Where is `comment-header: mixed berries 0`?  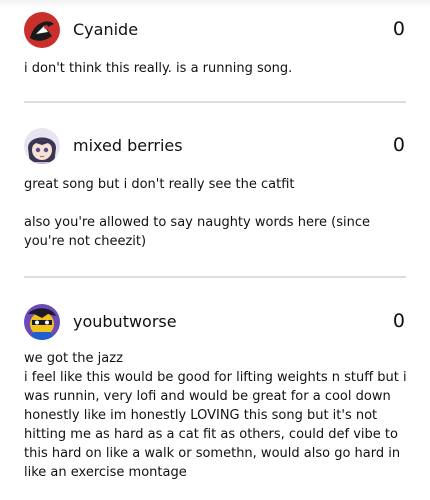 comment-header: mixed berries 0 is located at coordinates (215, 146).